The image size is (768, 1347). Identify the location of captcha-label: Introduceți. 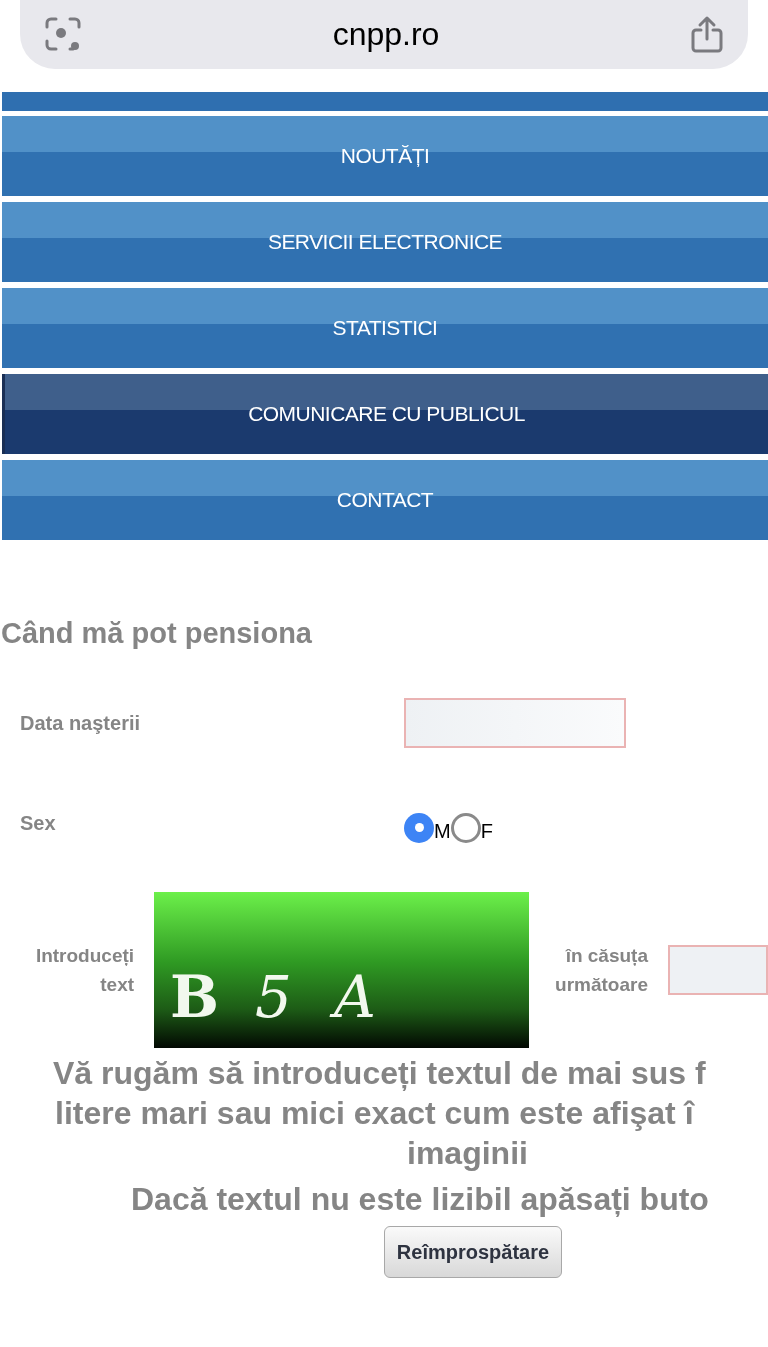
(85, 955).